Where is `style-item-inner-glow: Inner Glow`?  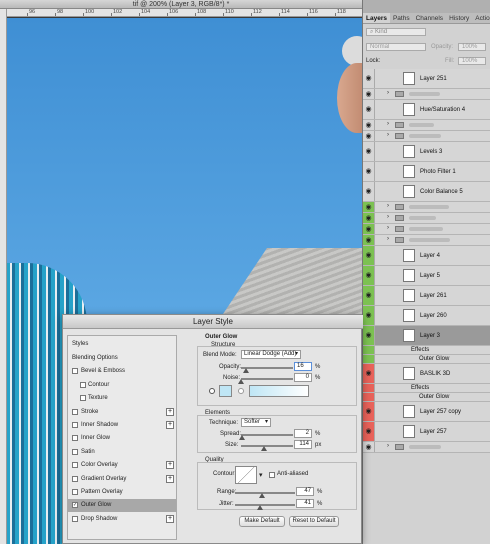
style-item-inner-glow: Inner Glow is located at coordinates (122, 438).